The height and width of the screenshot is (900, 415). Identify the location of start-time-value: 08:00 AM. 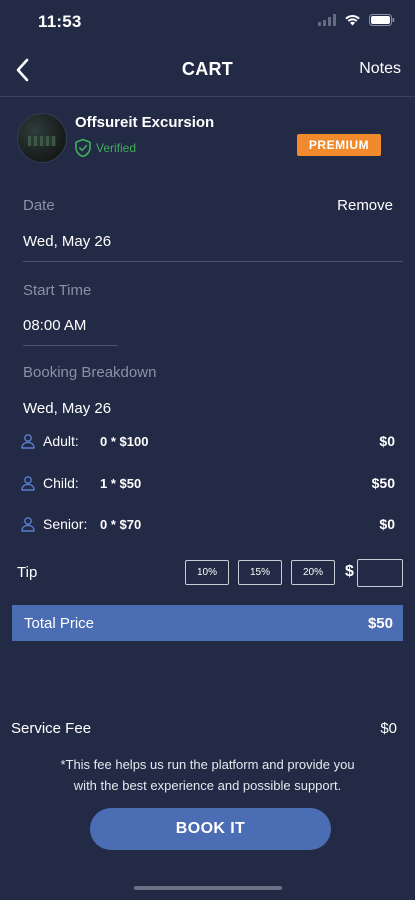
(54, 325).